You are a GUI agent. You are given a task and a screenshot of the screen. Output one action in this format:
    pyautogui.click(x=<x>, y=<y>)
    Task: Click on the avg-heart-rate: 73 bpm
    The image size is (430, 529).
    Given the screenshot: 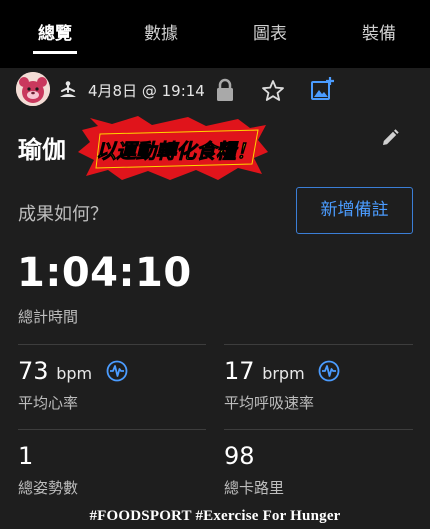 What is the action you would take?
    pyautogui.click(x=73, y=372)
    